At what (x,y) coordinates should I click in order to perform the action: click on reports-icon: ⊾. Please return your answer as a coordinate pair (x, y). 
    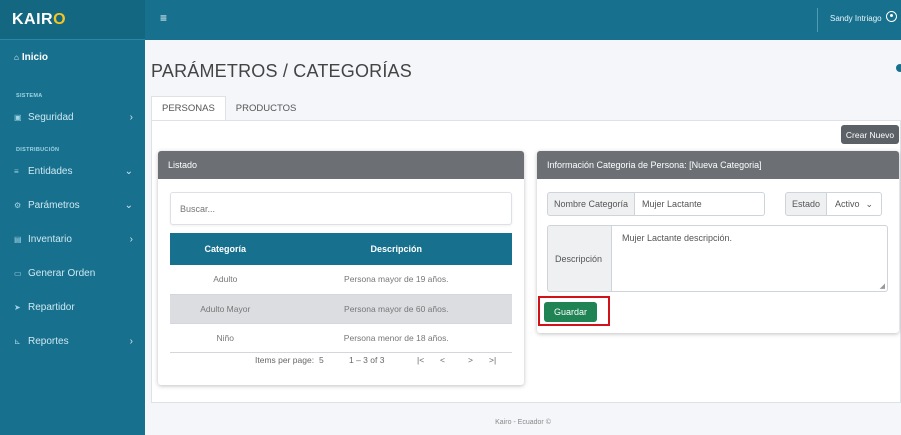
    Looking at the image, I should click on (17, 341).